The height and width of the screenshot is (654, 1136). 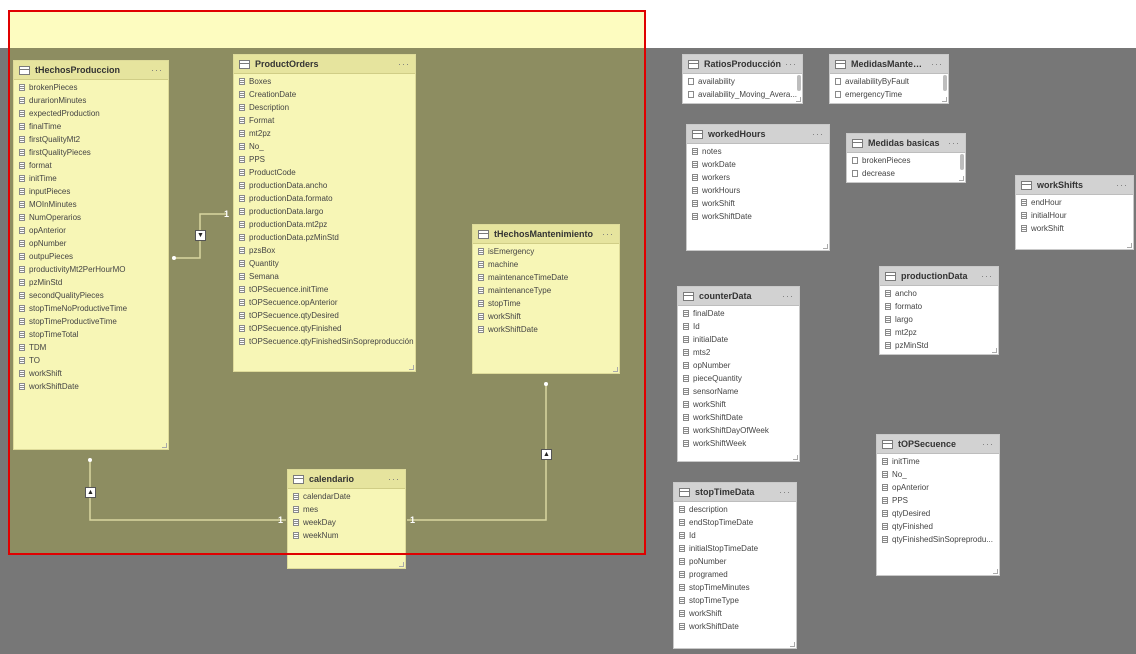 I want to click on field-row: secondQualityPieces, so click(x=91, y=295).